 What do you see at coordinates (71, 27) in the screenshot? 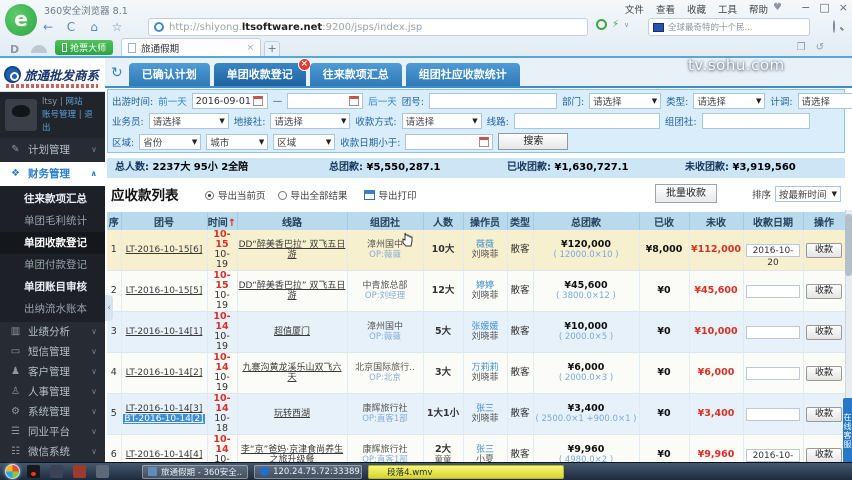
I see `refresh-button: C` at bounding box center [71, 27].